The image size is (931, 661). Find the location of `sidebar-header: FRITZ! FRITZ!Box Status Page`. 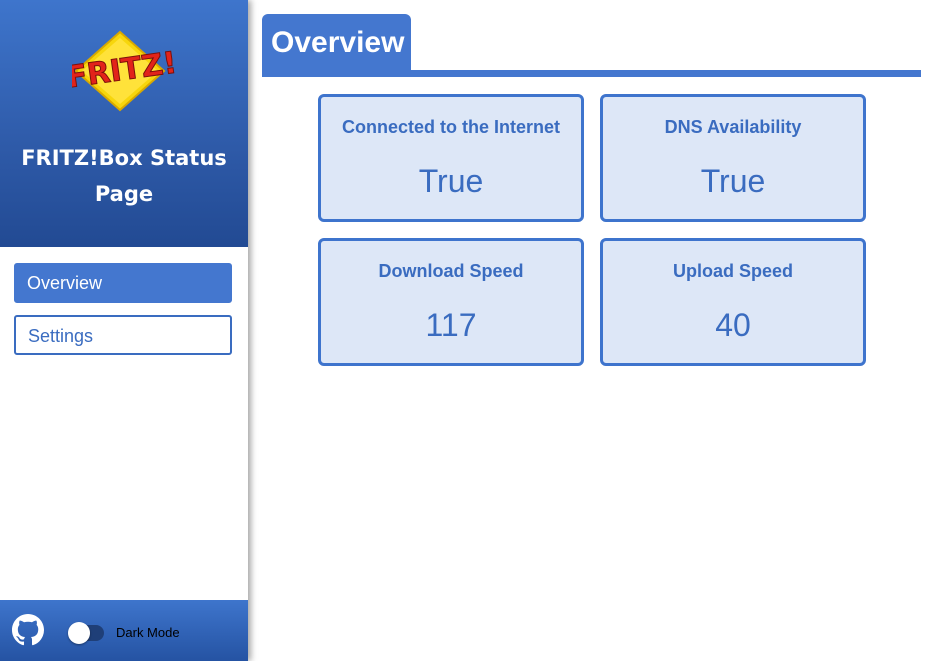

sidebar-header: FRITZ! FRITZ!Box Status Page is located at coordinates (124, 123).